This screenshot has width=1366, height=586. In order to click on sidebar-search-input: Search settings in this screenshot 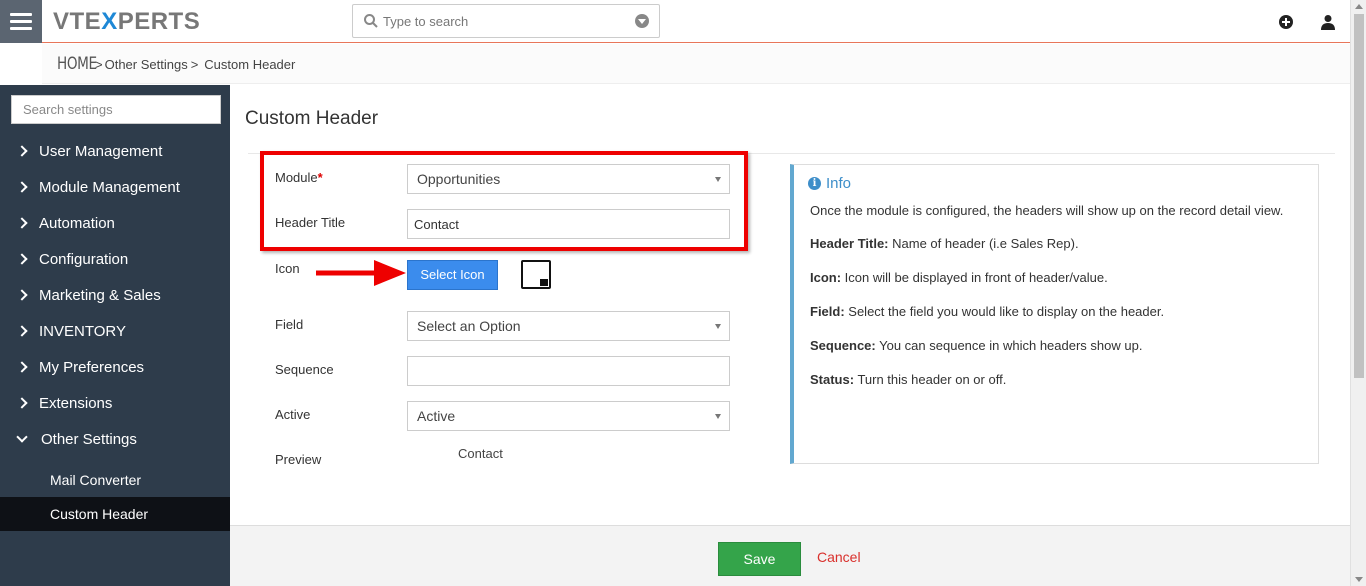, I will do `click(116, 109)`.